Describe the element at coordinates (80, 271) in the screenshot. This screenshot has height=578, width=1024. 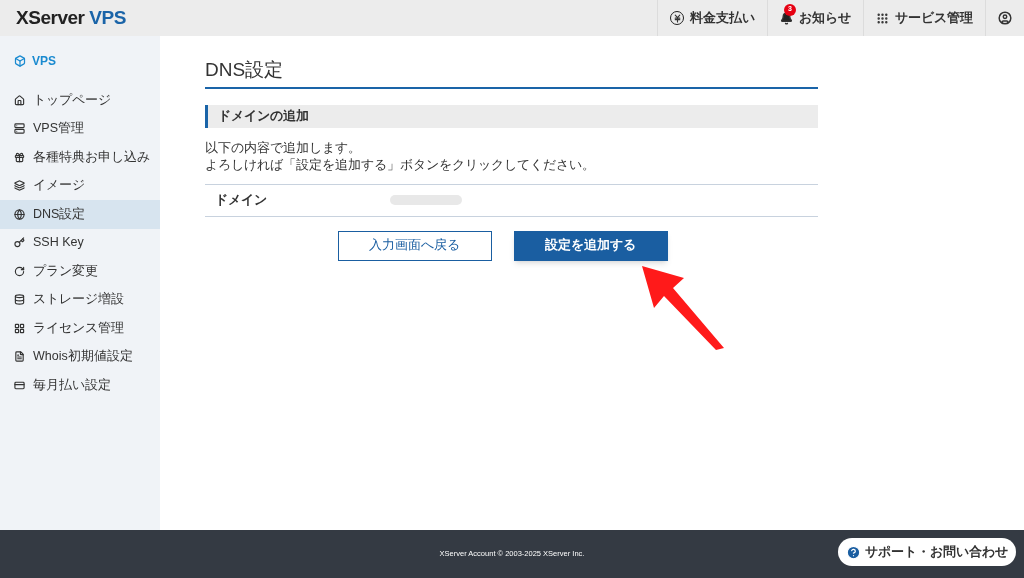
I see `sidebar-item: プラン変更` at that location.